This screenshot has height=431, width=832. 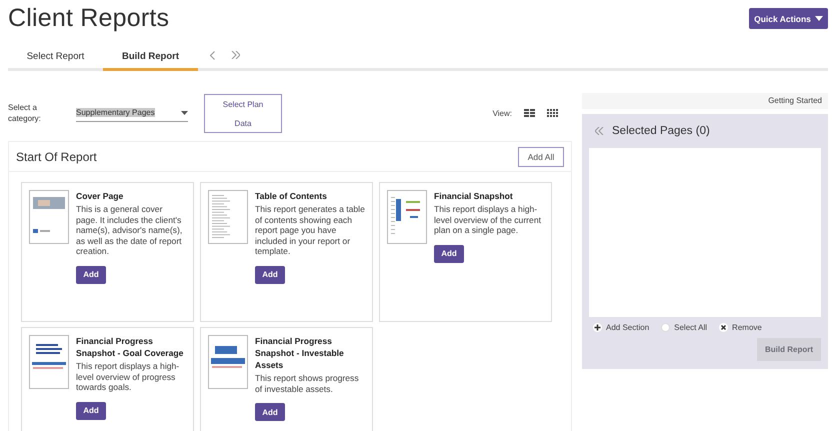 I want to click on category-dropdown: Supplementary Pages, so click(x=132, y=113).